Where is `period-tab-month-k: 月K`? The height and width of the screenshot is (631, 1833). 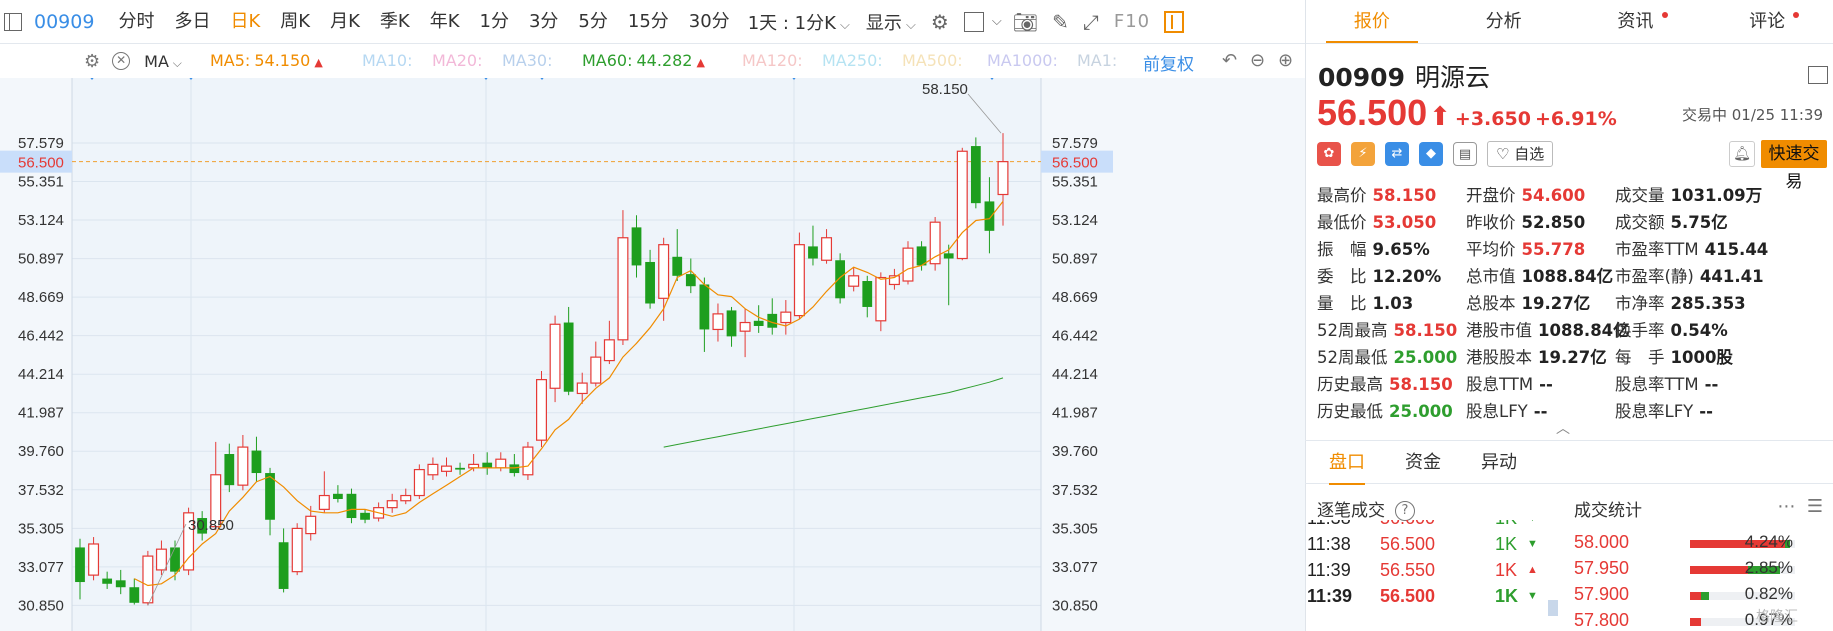 period-tab-month-k: 月K is located at coordinates (345, 22).